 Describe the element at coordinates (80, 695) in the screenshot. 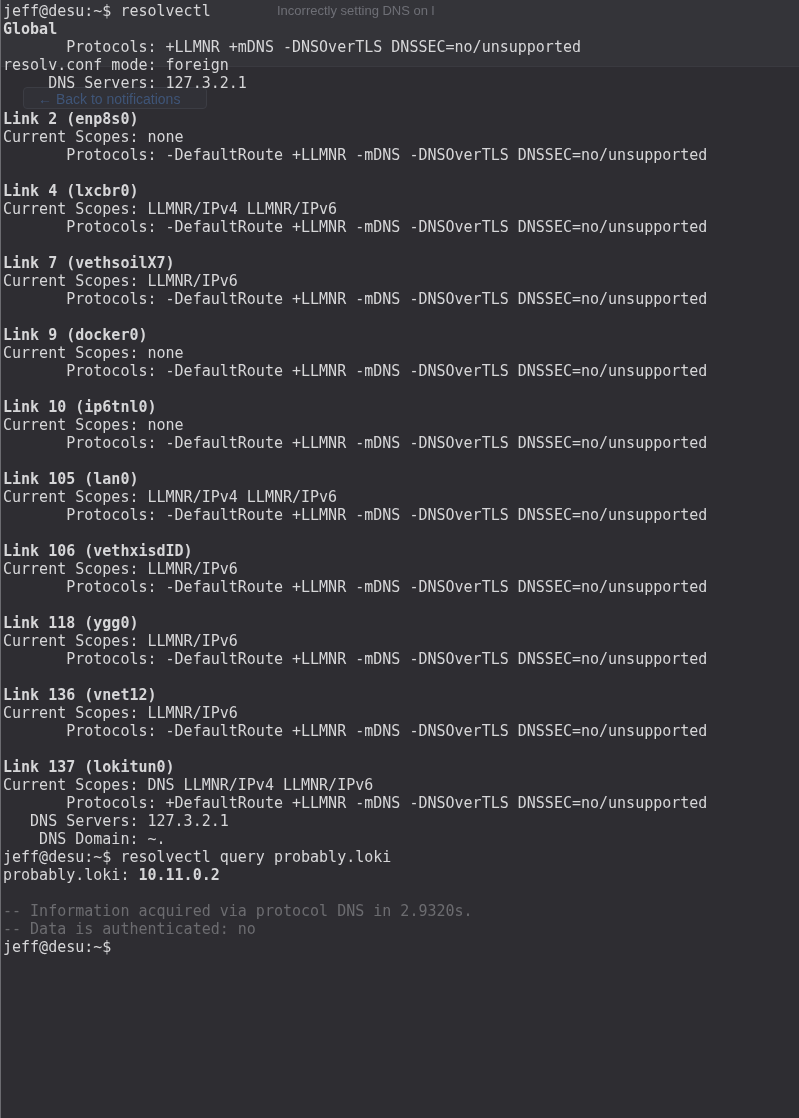

I see `terminal-line: Link 136 (vnet12)` at that location.